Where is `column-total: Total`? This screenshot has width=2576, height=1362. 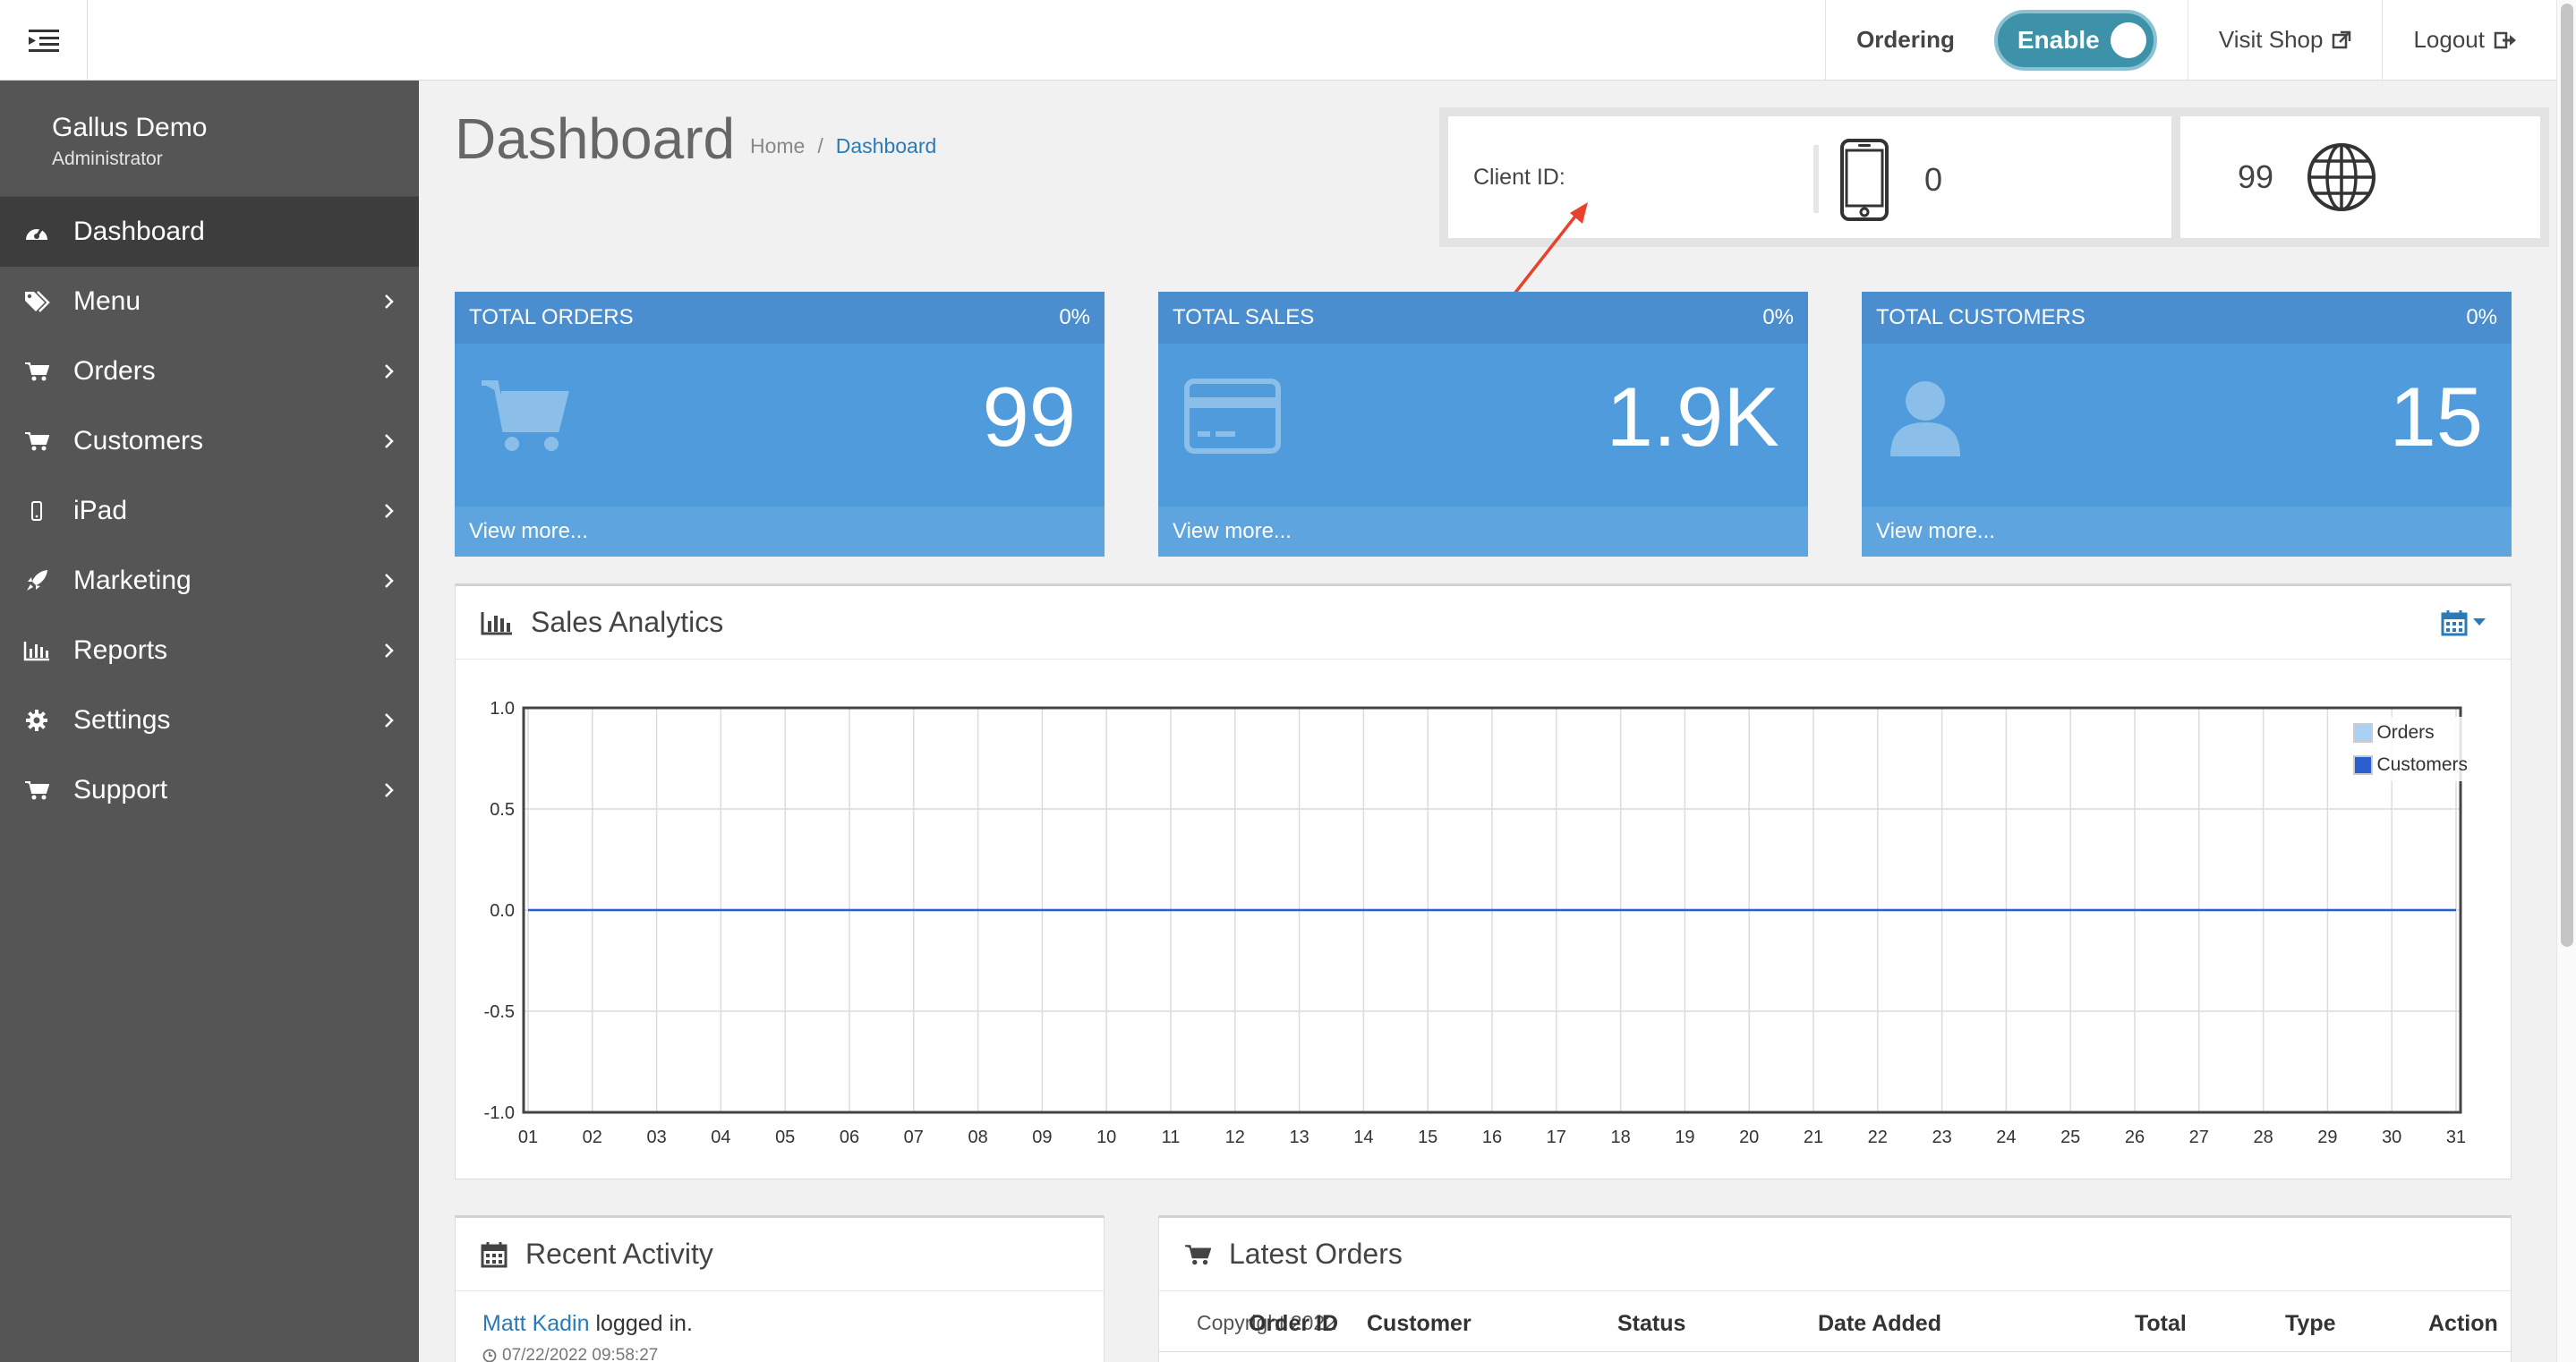 column-total: Total is located at coordinates (2161, 1324).